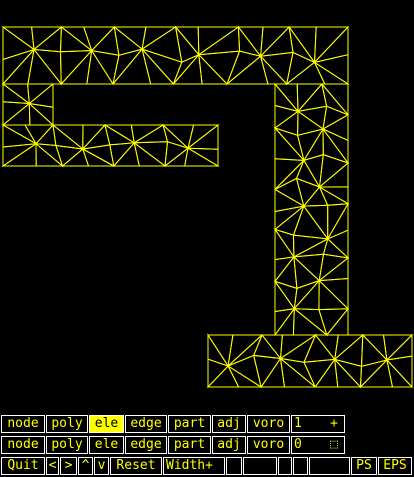  I want to click on plus-icon: +, so click(334, 423).